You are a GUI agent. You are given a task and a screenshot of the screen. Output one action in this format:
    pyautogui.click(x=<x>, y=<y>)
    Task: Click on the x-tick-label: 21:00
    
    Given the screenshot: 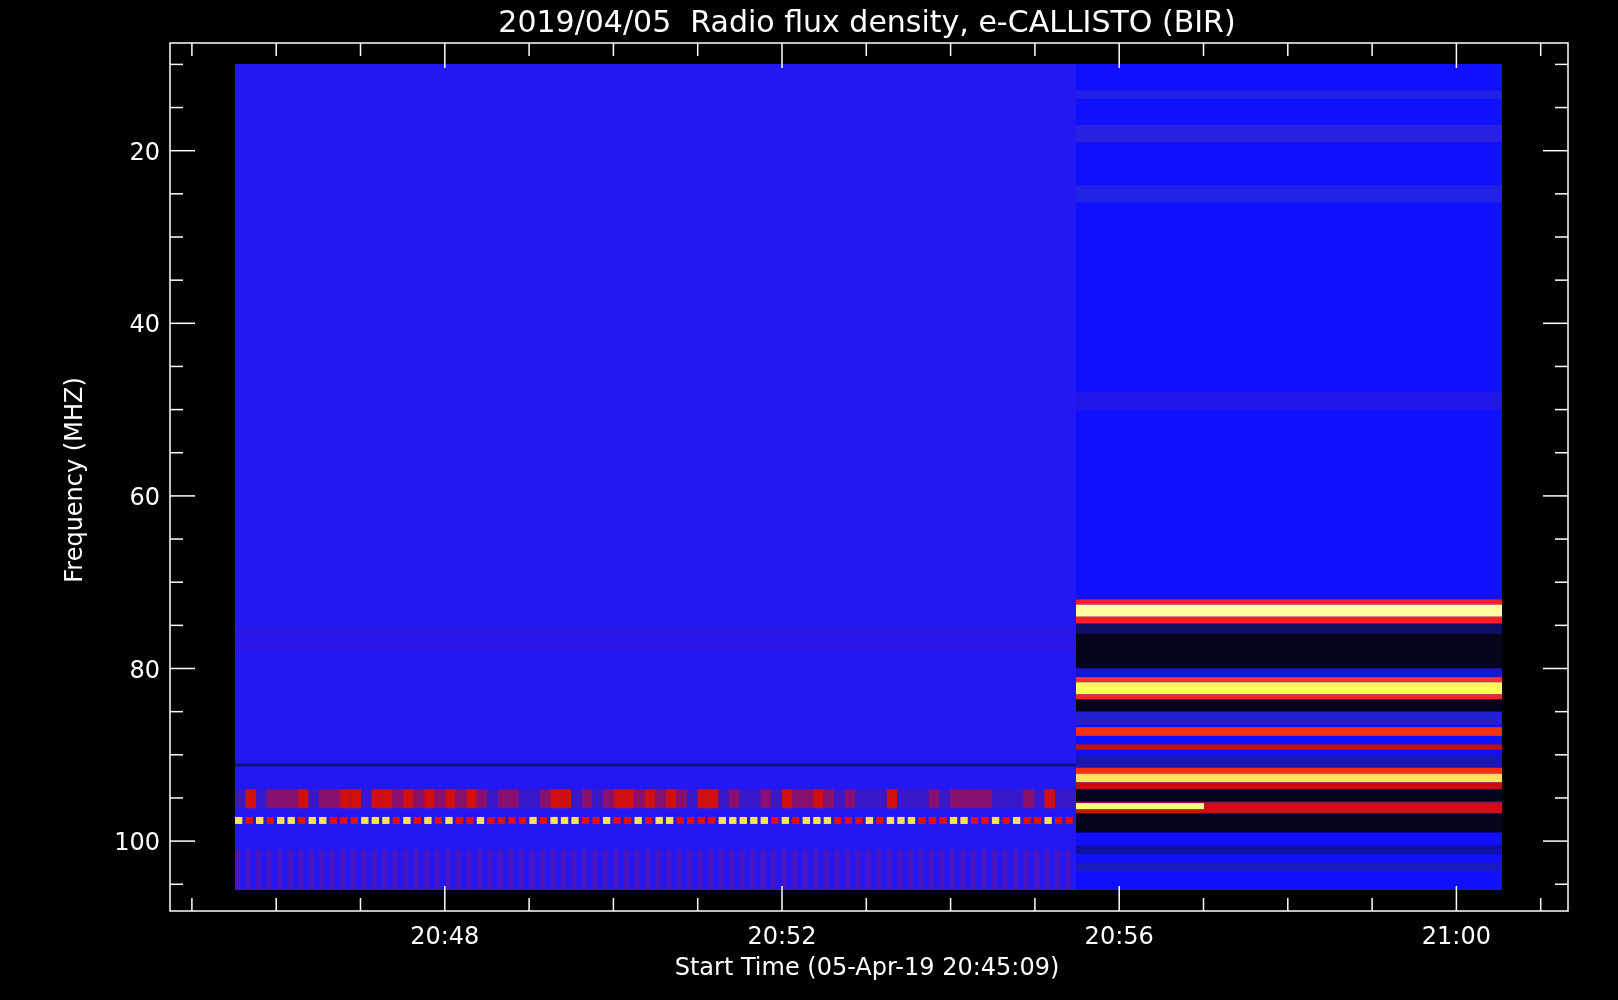 What is the action you would take?
    pyautogui.click(x=1456, y=936)
    